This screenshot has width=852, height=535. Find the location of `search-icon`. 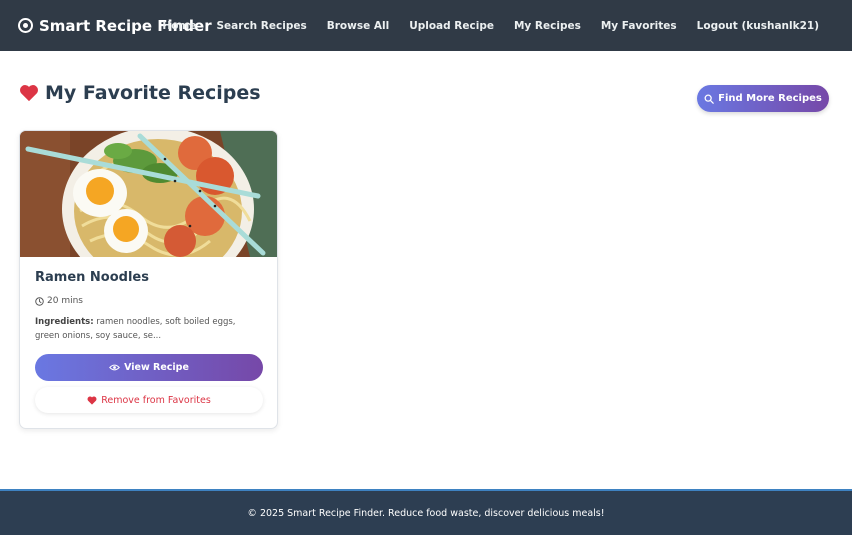

search-icon is located at coordinates (709, 99).